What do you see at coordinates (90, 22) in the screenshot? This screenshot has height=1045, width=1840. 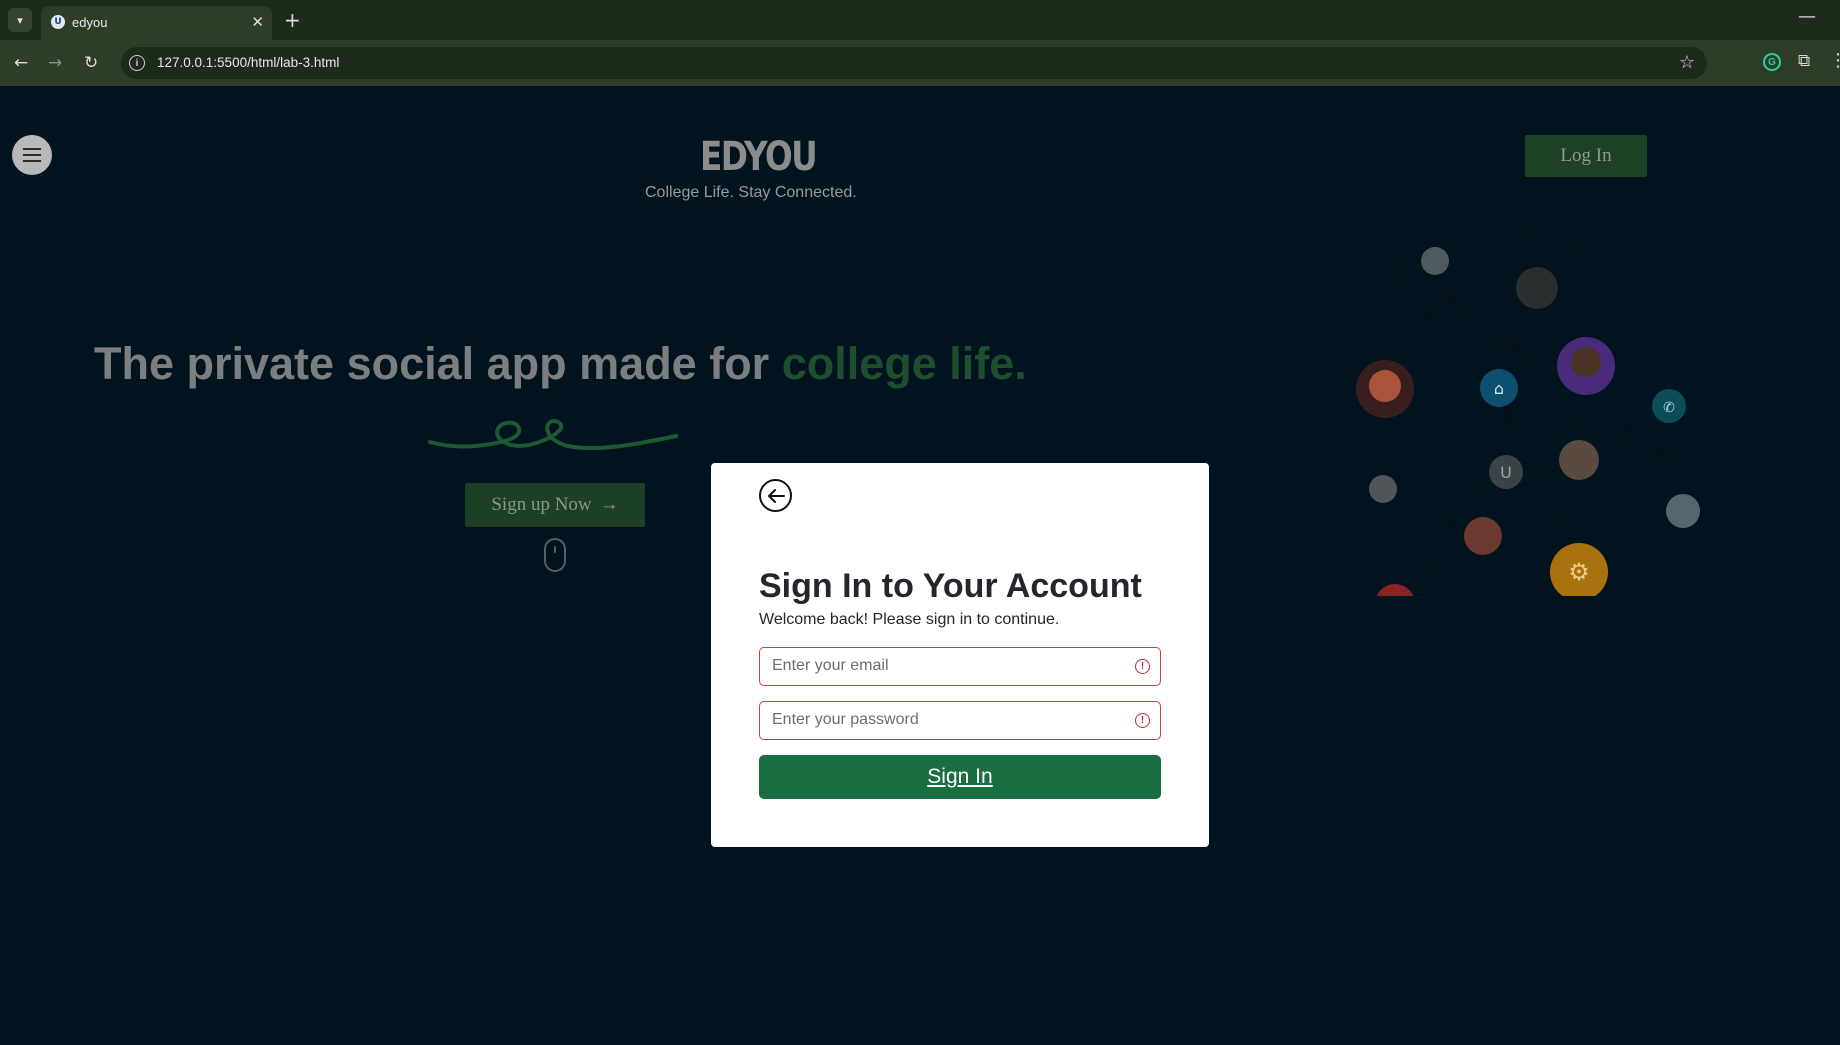 I see `tab-title: edyou` at bounding box center [90, 22].